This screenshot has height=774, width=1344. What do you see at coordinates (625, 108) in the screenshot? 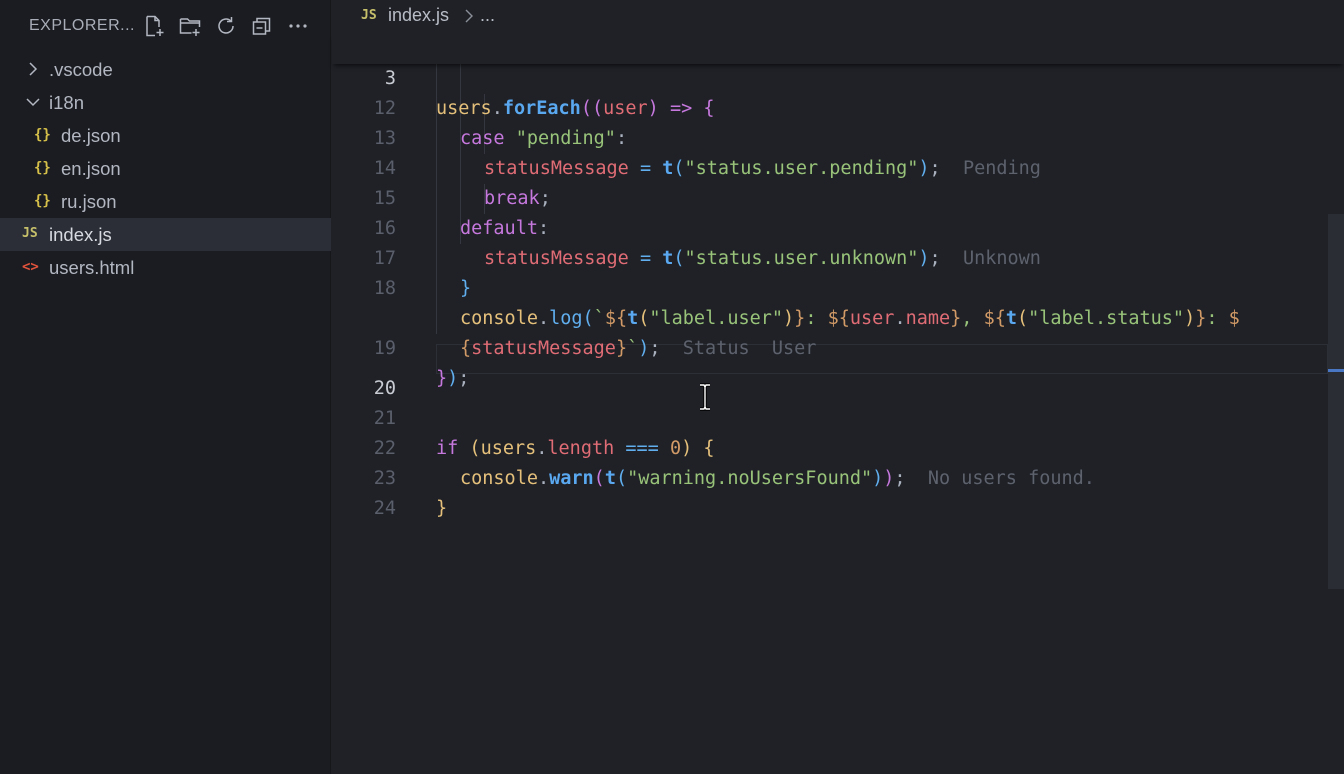
I see `token: user` at bounding box center [625, 108].